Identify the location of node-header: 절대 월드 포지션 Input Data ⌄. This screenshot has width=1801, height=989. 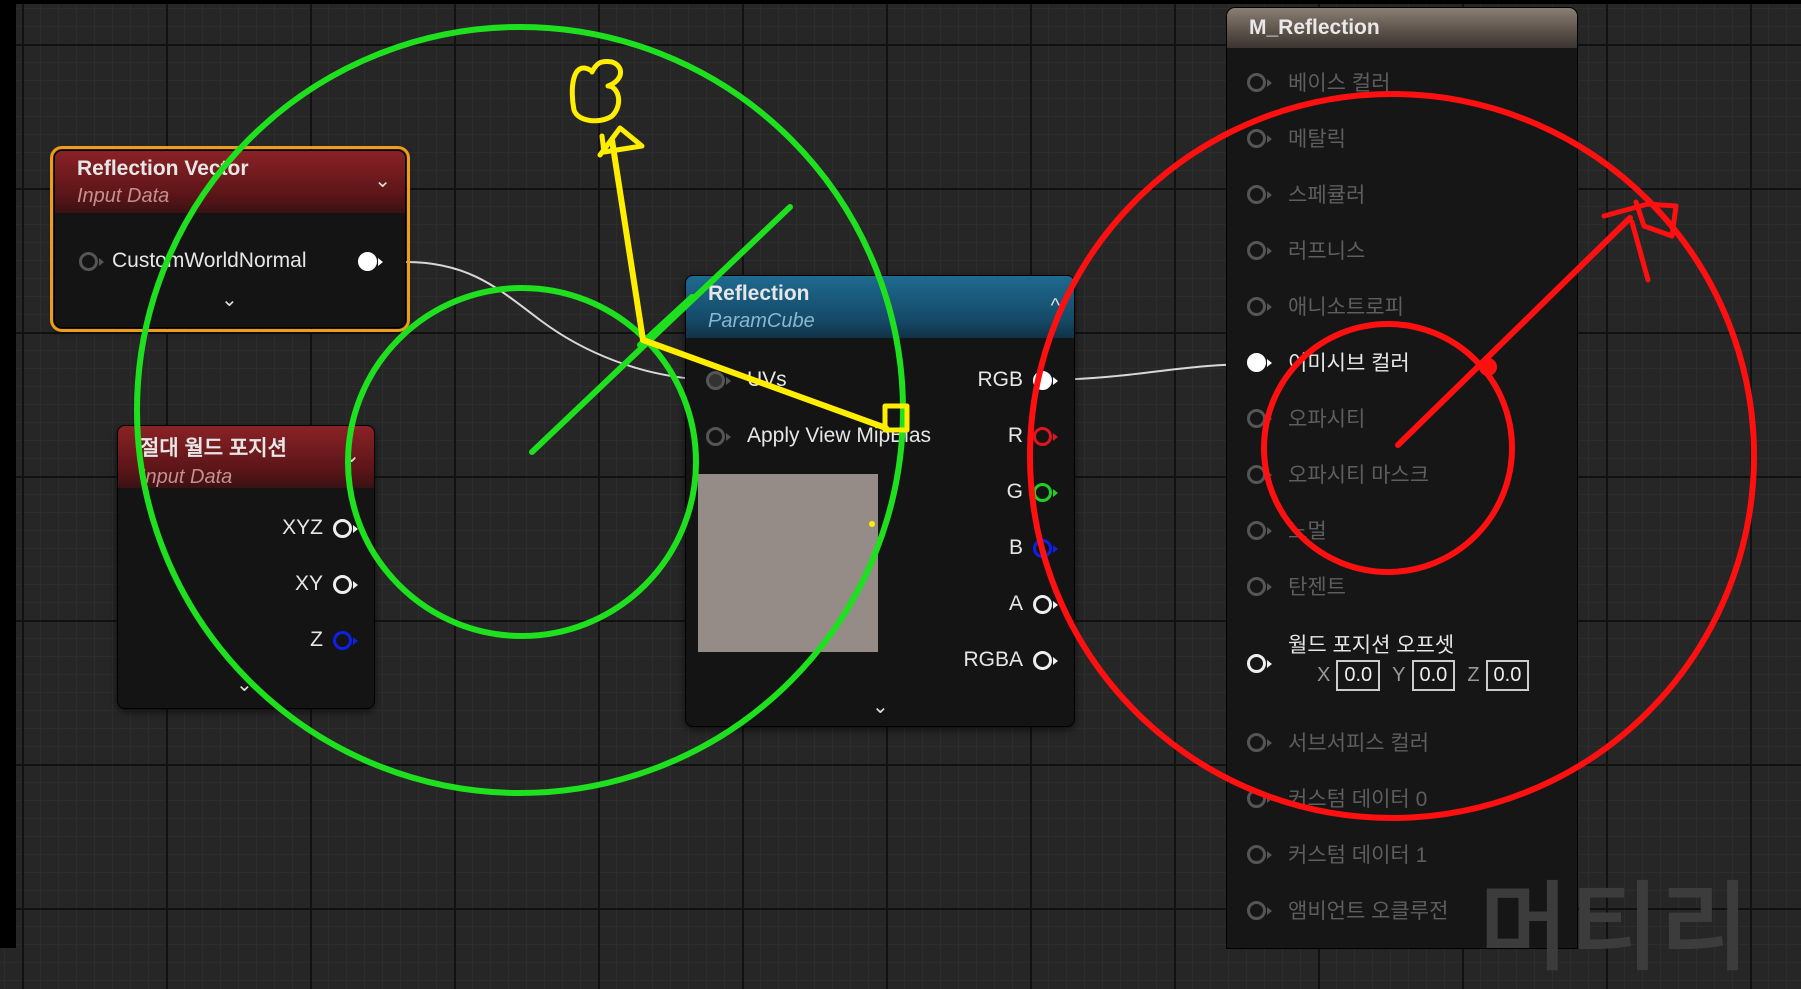
(246, 457).